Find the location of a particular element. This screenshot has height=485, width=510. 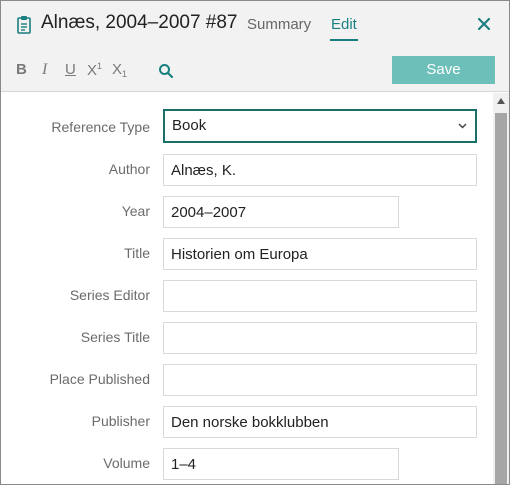

superscript-mark: 1 is located at coordinates (100, 66).